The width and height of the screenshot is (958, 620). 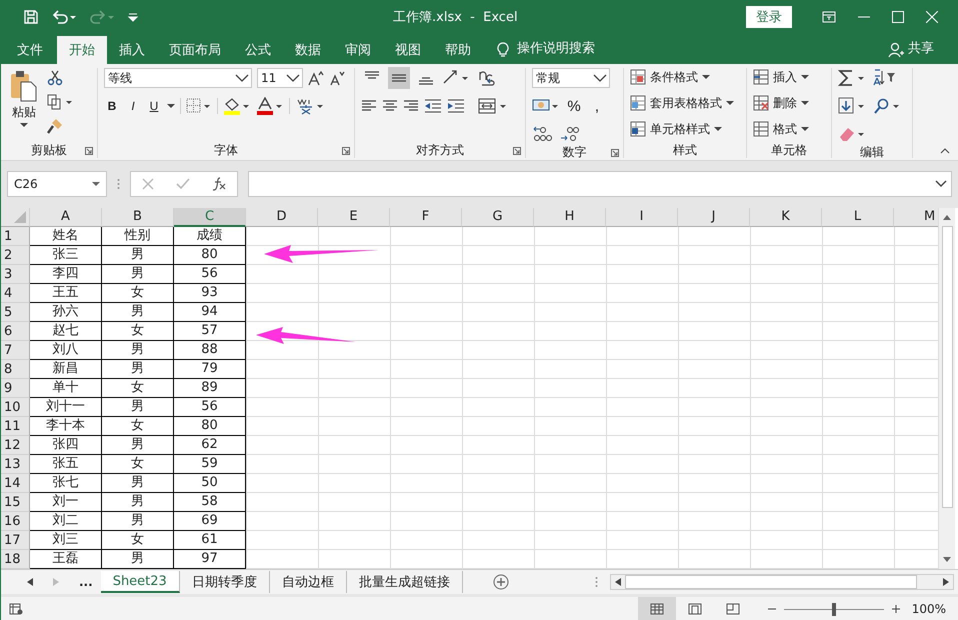 I want to click on underline-button: U, so click(x=154, y=106).